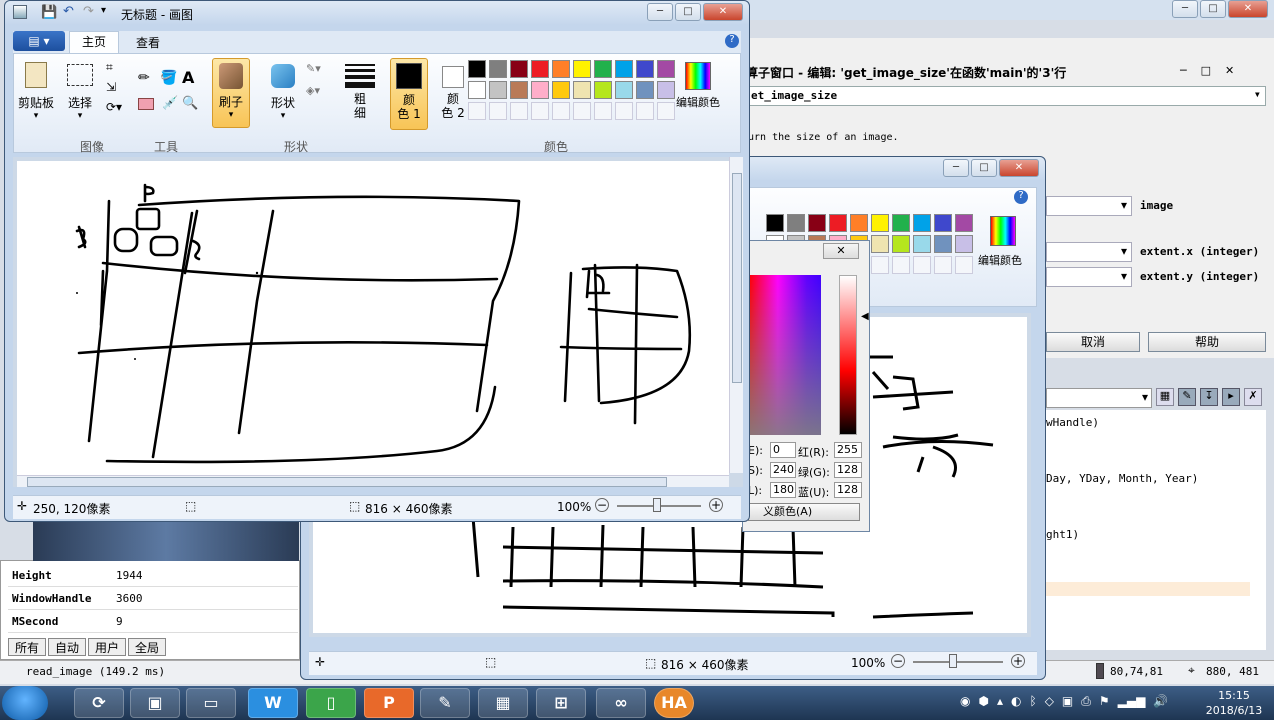 This screenshot has height=720, width=1274. Describe the element at coordinates (698, 93) in the screenshot. I see `edit-colors-button: 编辑颜色` at that location.